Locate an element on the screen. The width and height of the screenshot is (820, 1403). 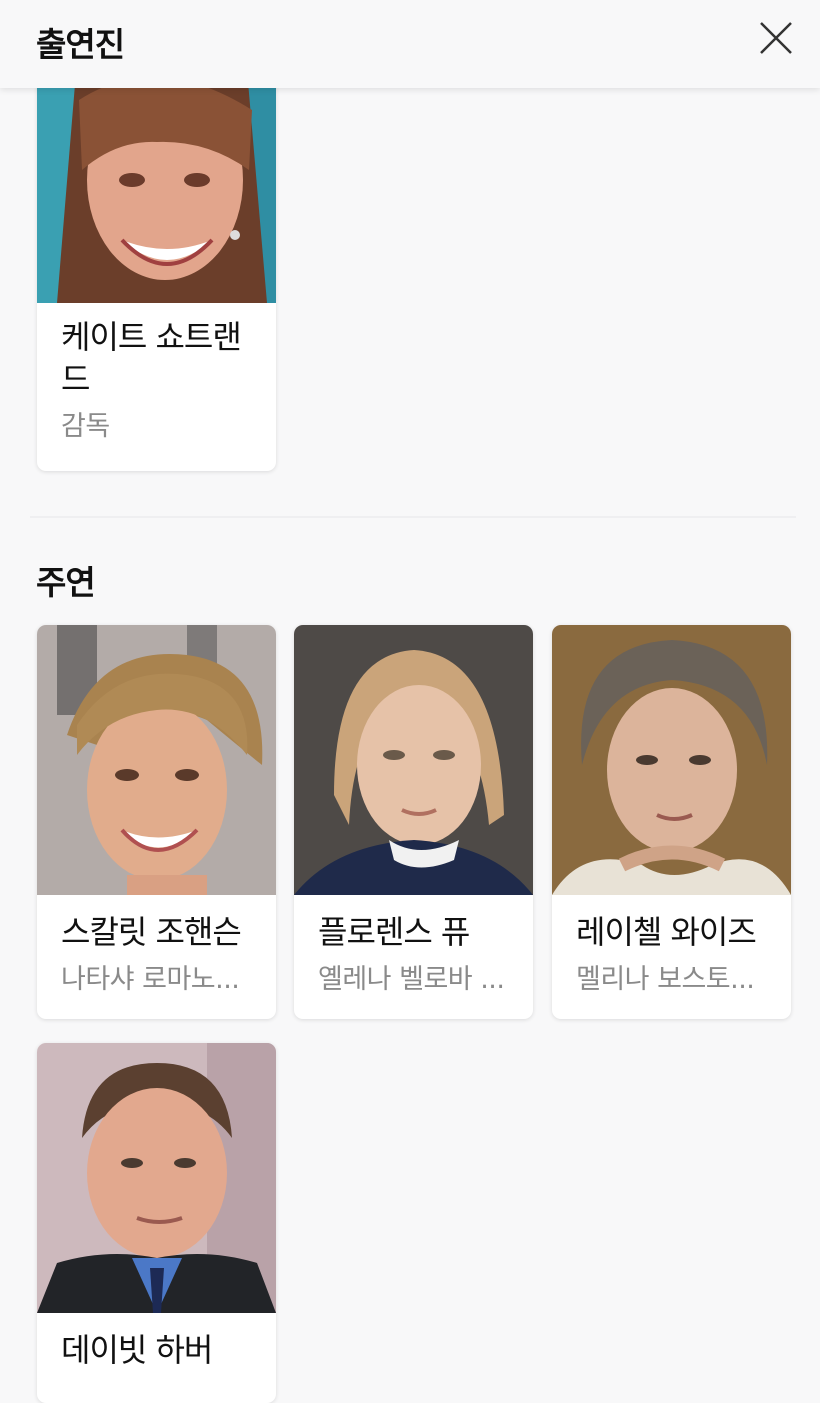
cast-card: 데이빗 하버 is located at coordinates (156, 1223).